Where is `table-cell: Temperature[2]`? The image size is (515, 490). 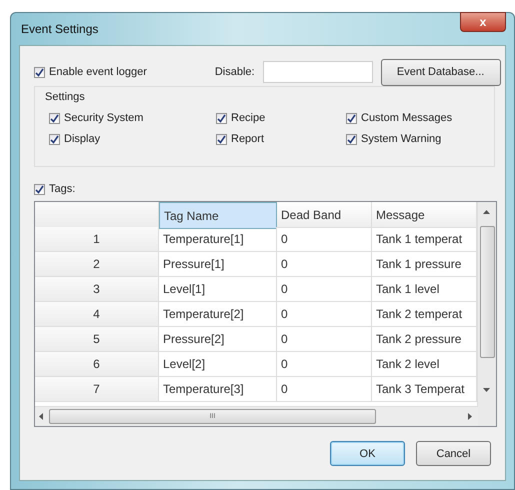 table-cell: Temperature[2] is located at coordinates (218, 314).